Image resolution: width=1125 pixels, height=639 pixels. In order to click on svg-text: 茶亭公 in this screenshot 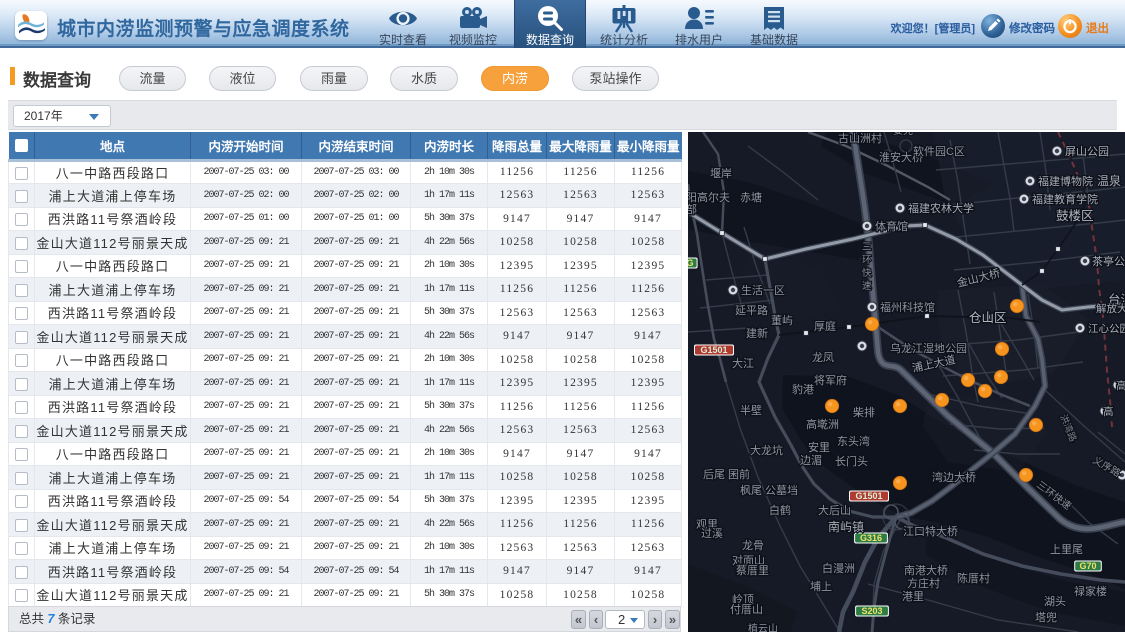, I will do `click(1108, 261)`.